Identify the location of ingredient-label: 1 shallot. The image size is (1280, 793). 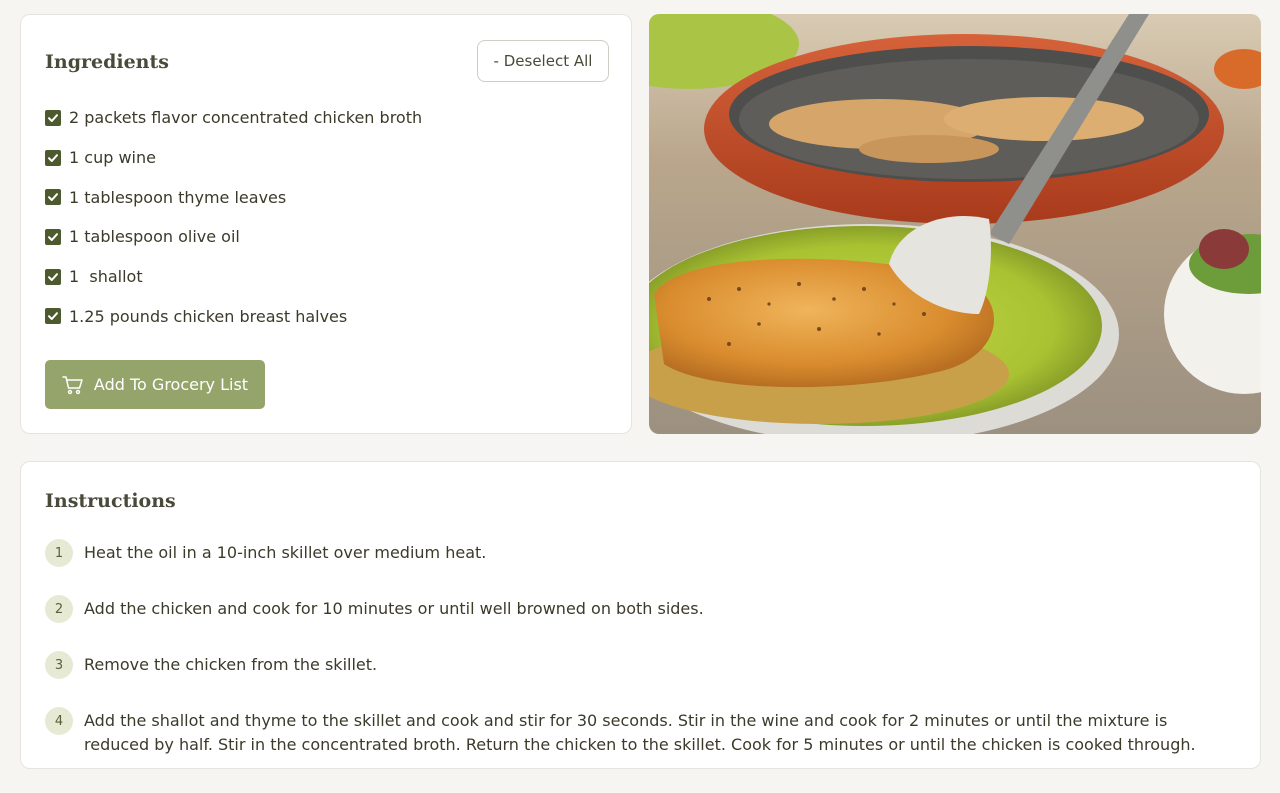
(106, 277).